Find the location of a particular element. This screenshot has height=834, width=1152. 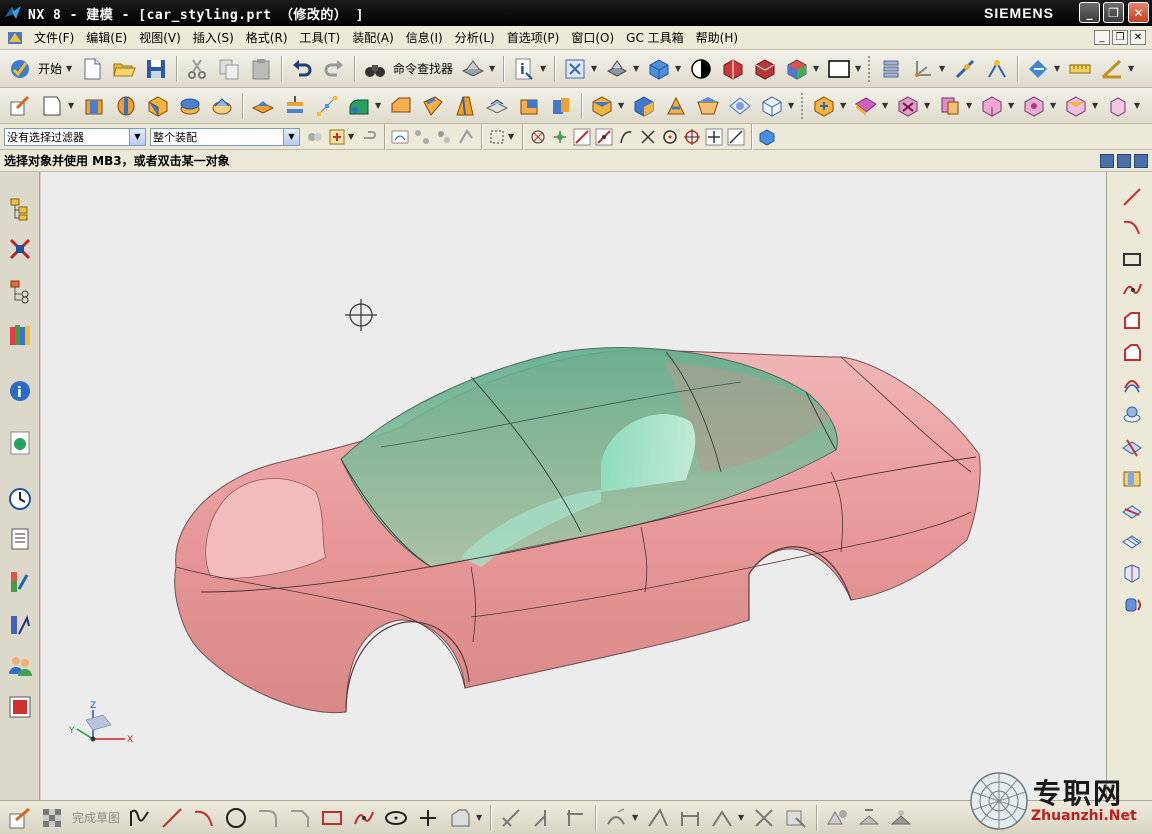

menu-analysis: 分析(L) is located at coordinates (475, 38).